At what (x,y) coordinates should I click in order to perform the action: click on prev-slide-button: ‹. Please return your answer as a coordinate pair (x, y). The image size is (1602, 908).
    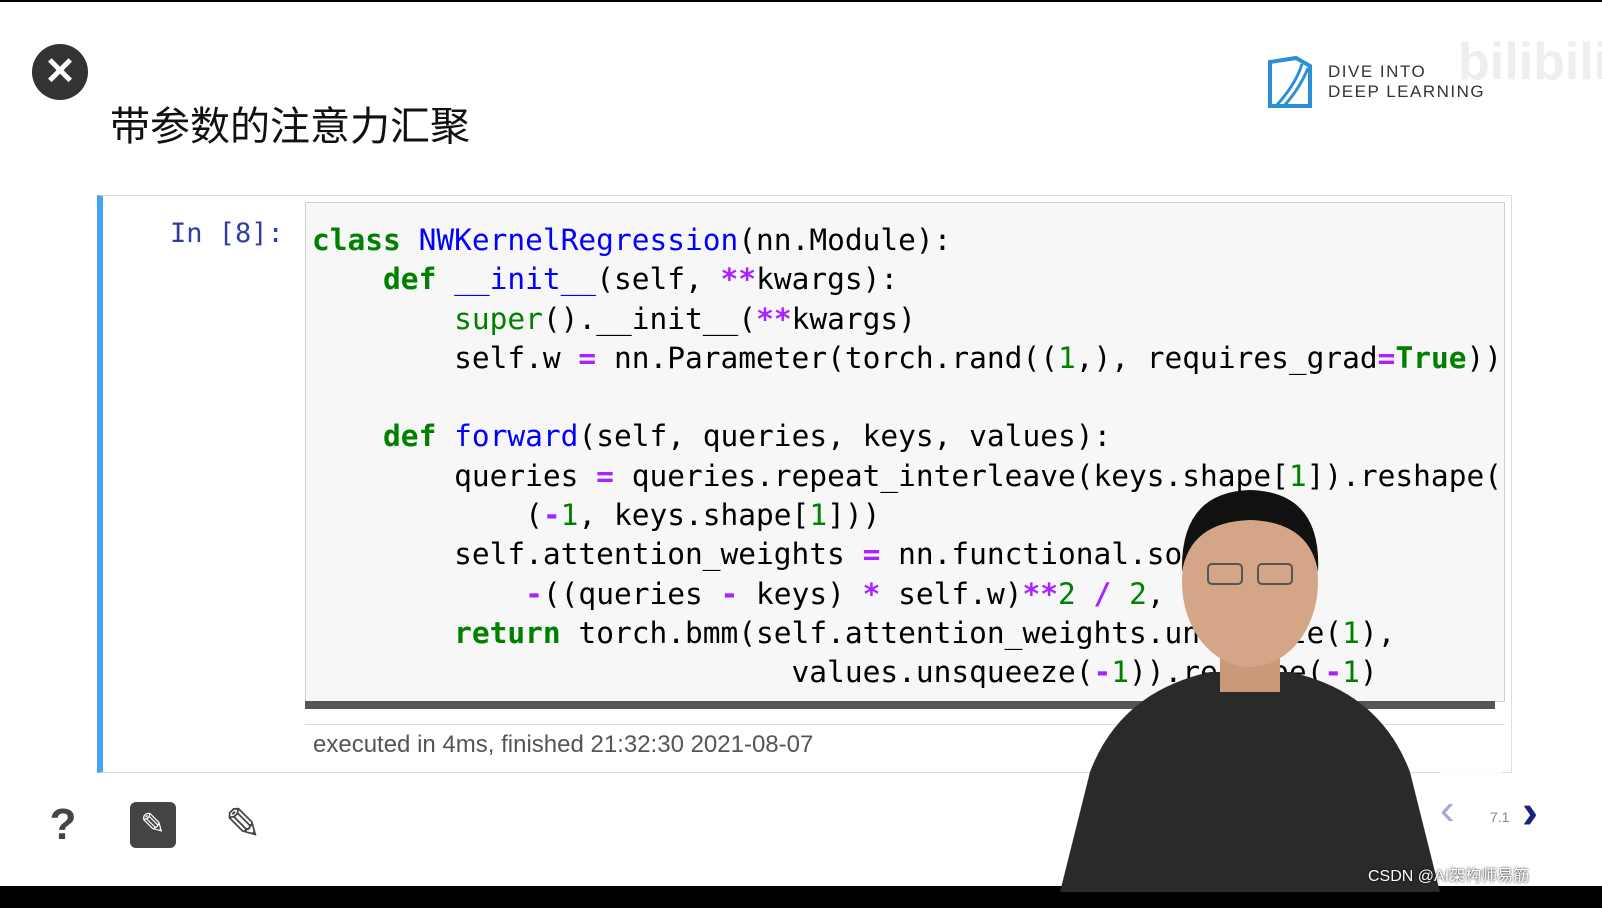
    Looking at the image, I should click on (1447, 810).